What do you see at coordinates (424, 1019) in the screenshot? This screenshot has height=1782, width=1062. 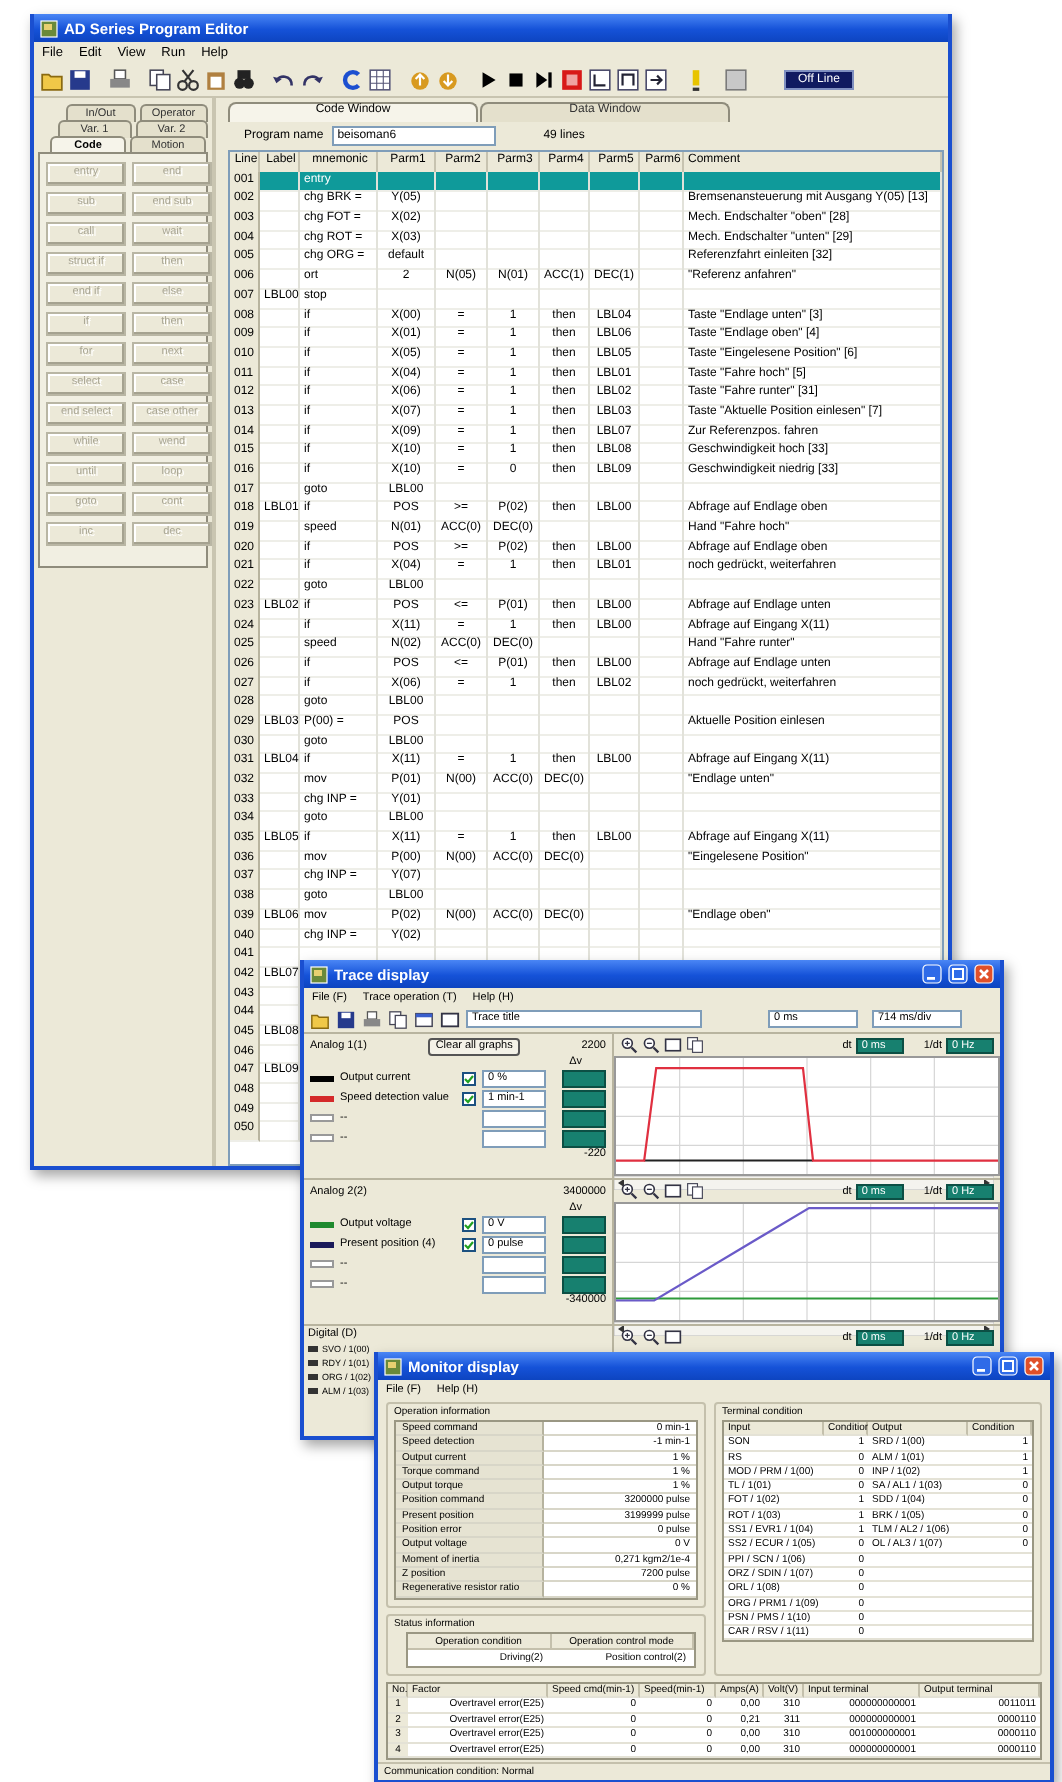 I see `window-icon` at bounding box center [424, 1019].